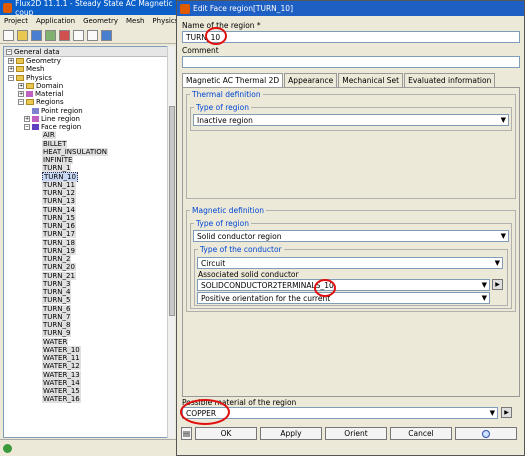 This screenshot has width=525, height=456. I want to click on magnetic-type-select: Solid conductor region ▼, so click(351, 236).